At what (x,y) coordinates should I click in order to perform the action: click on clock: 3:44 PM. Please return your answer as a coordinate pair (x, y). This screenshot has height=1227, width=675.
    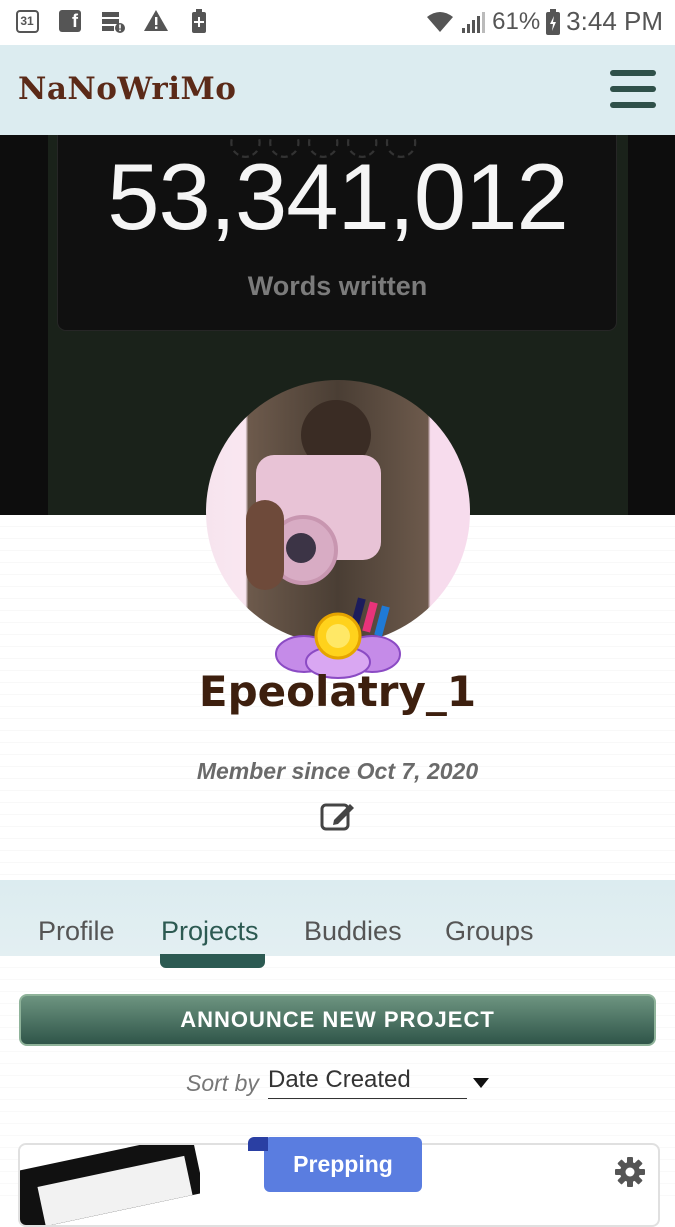
    Looking at the image, I should click on (614, 21).